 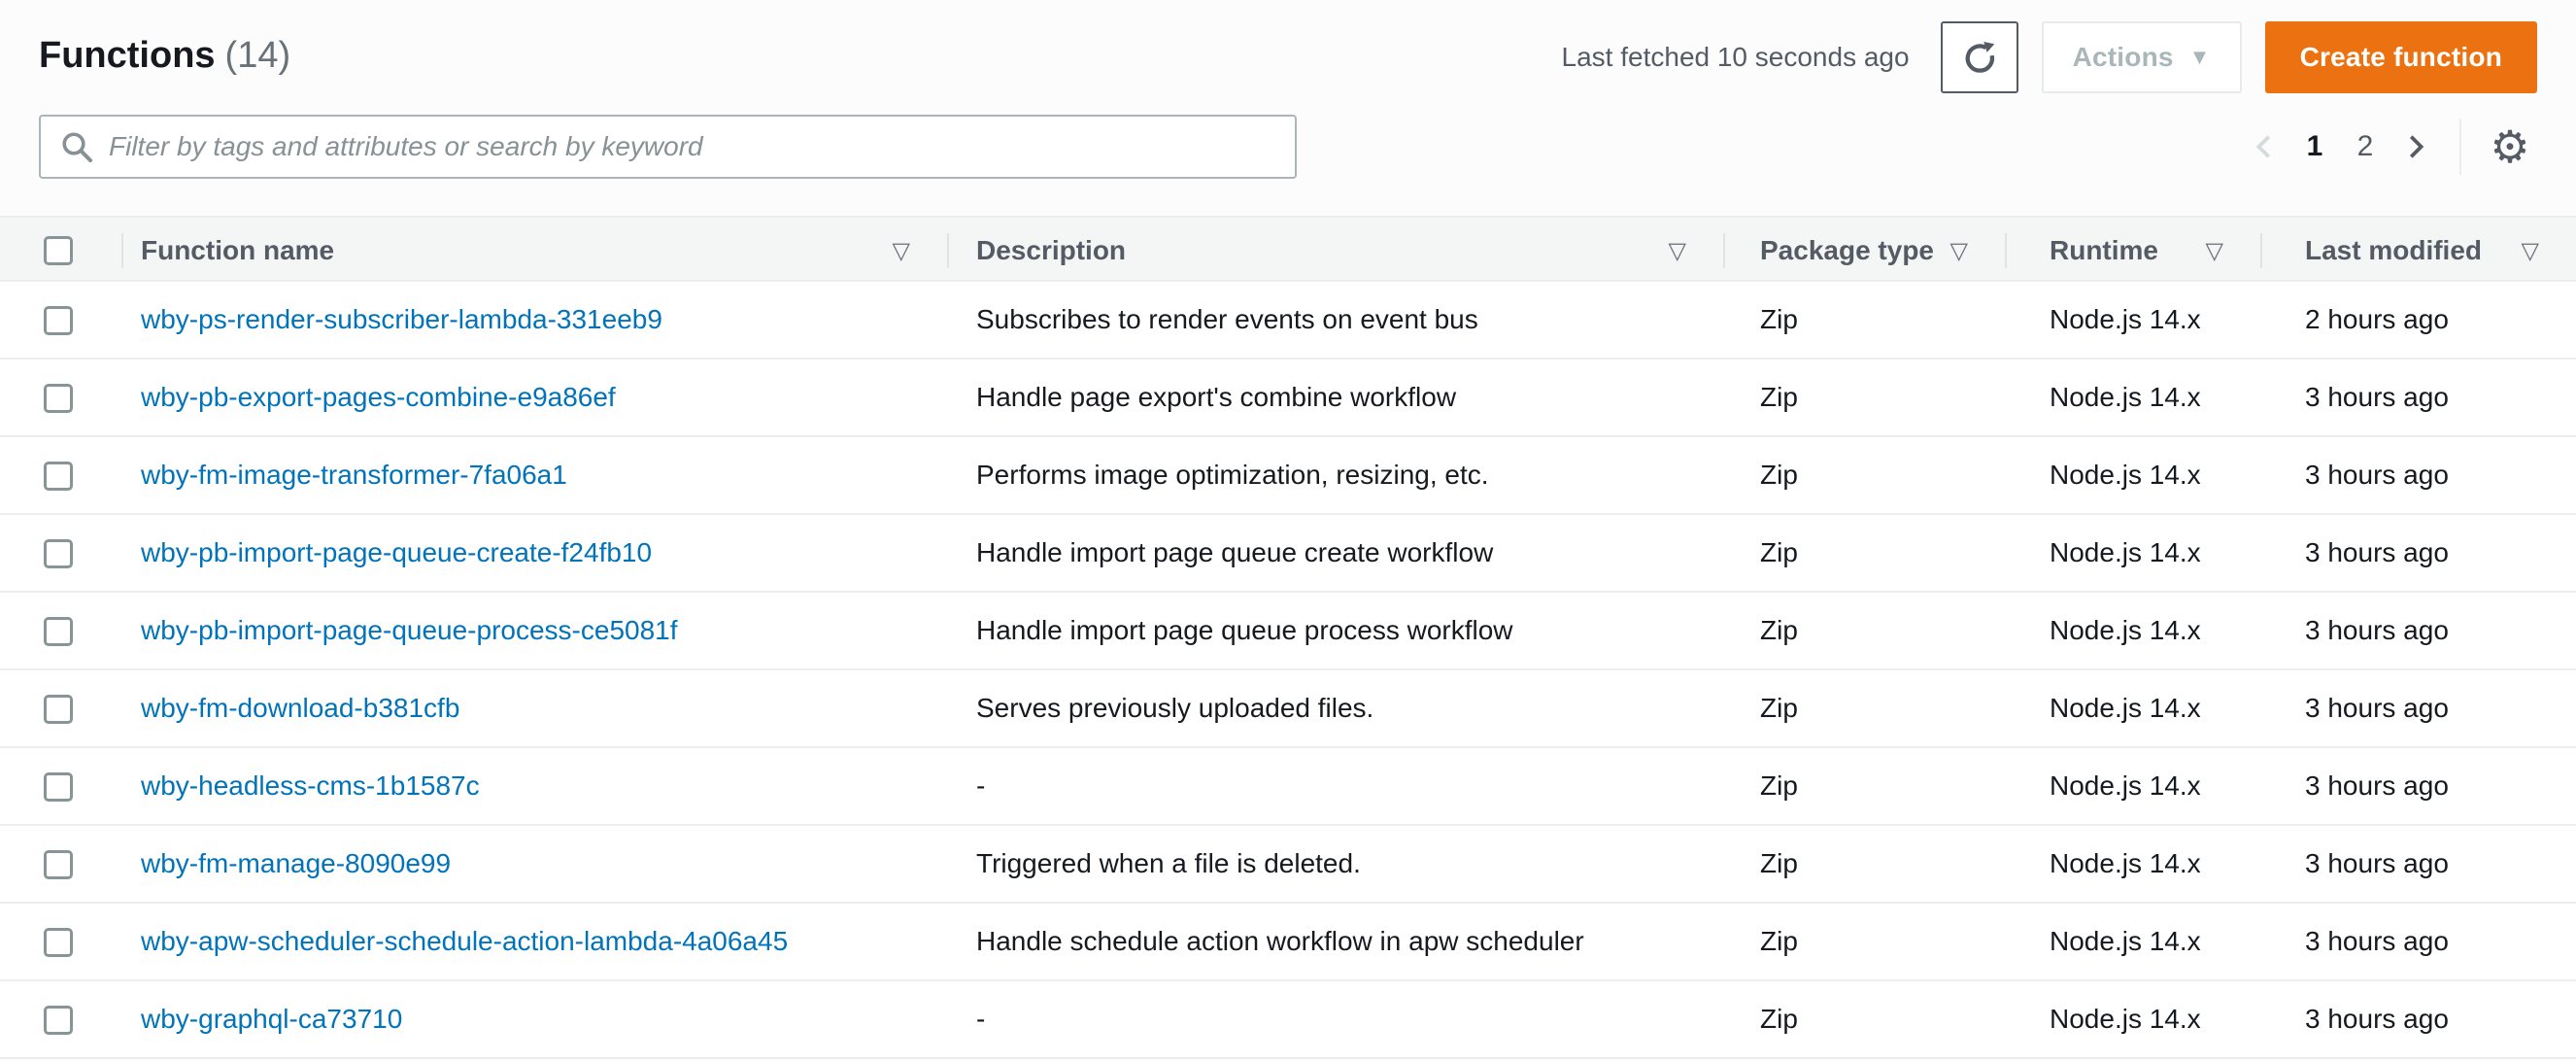 What do you see at coordinates (2199, 57) in the screenshot?
I see `chevron-down-icon: ▼` at bounding box center [2199, 57].